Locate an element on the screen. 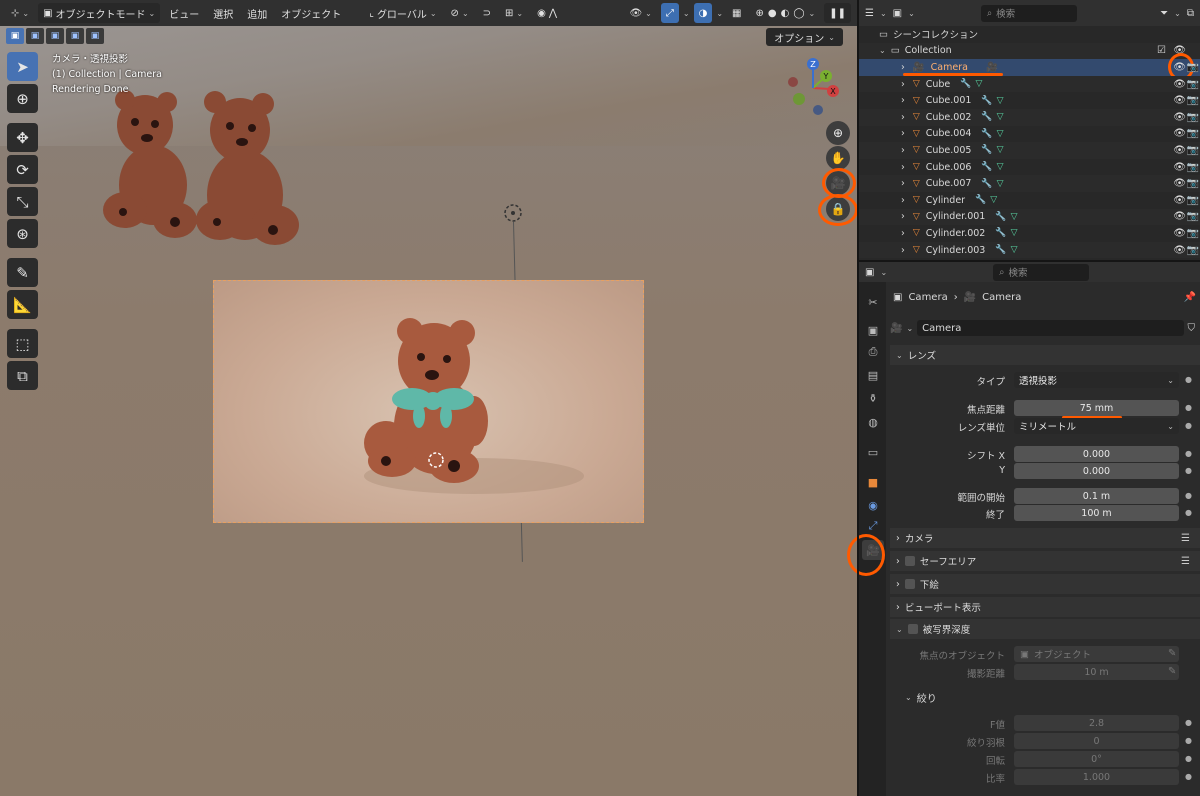 Image resolution: width=1200 pixels, height=796 pixels. view-layer-tab-icon: ▤ is located at coordinates (873, 375).